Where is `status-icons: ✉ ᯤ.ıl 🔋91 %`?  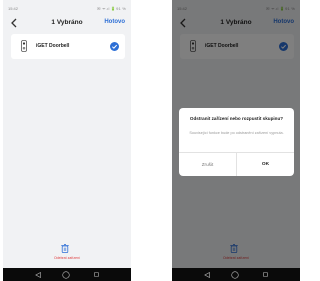
status-icons: ✉ ᯤ.ıl 🔋91 % is located at coordinates (111, 8).